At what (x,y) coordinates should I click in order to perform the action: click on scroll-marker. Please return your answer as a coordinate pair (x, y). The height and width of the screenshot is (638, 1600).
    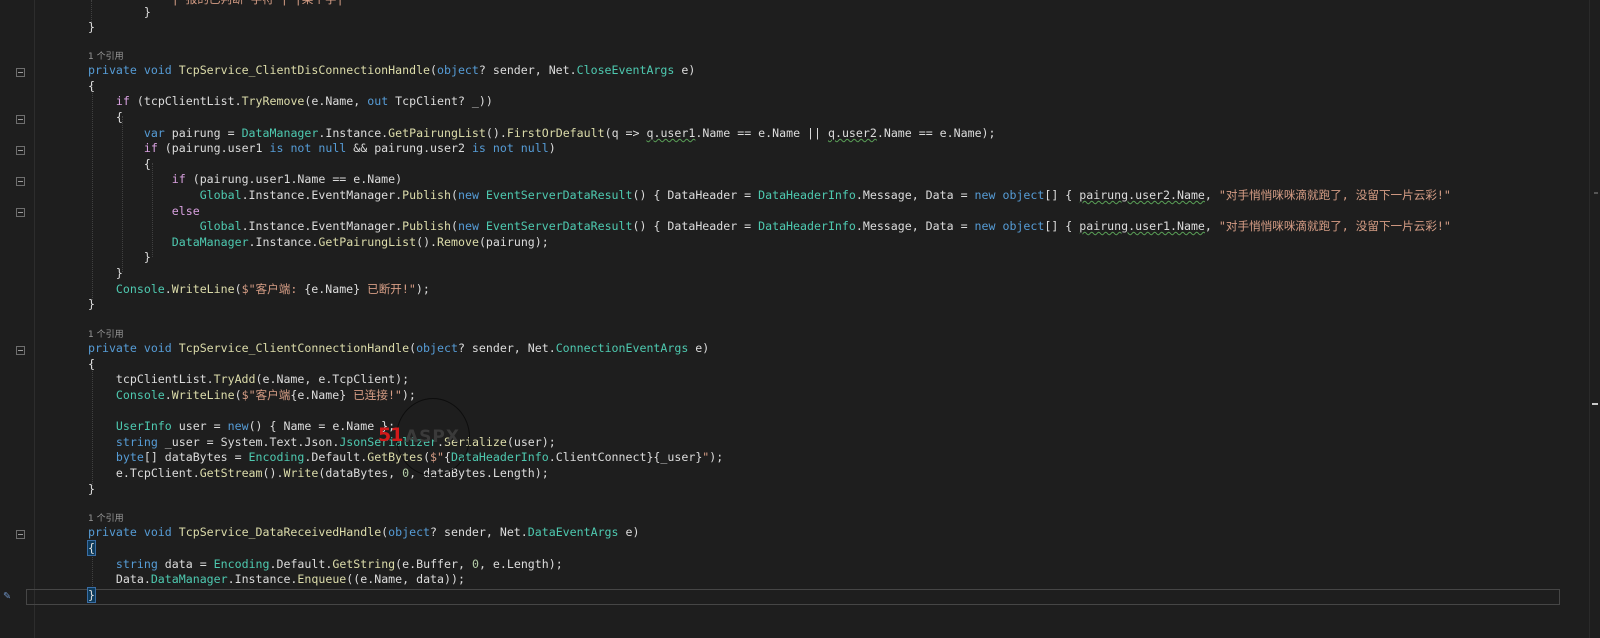
    Looking at the image, I should click on (1596, 193).